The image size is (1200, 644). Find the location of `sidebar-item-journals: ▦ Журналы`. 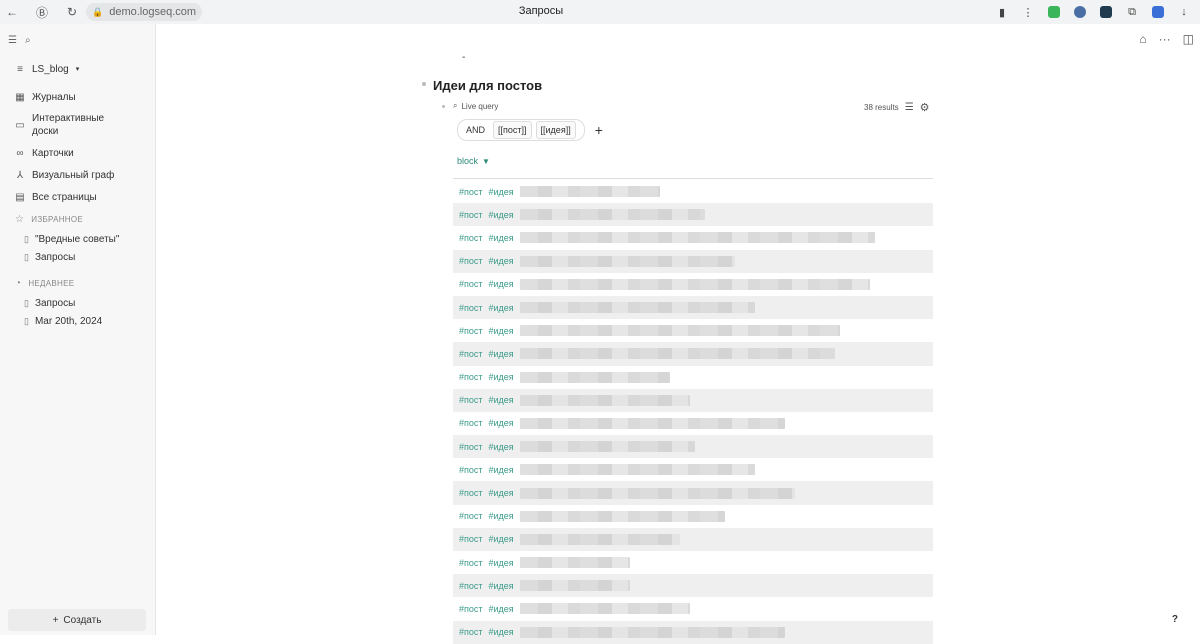

sidebar-item-journals: ▦ Журналы is located at coordinates (77, 97).